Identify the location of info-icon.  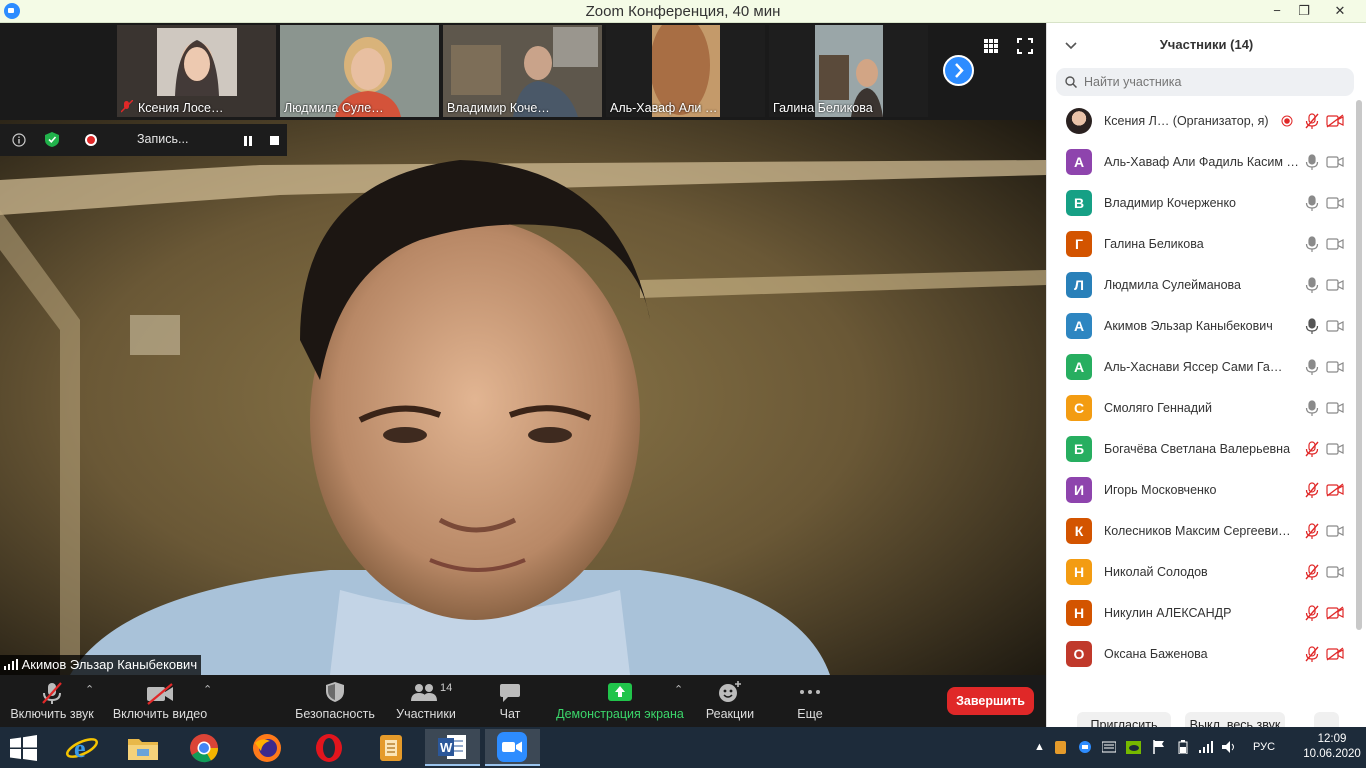
(19, 140).